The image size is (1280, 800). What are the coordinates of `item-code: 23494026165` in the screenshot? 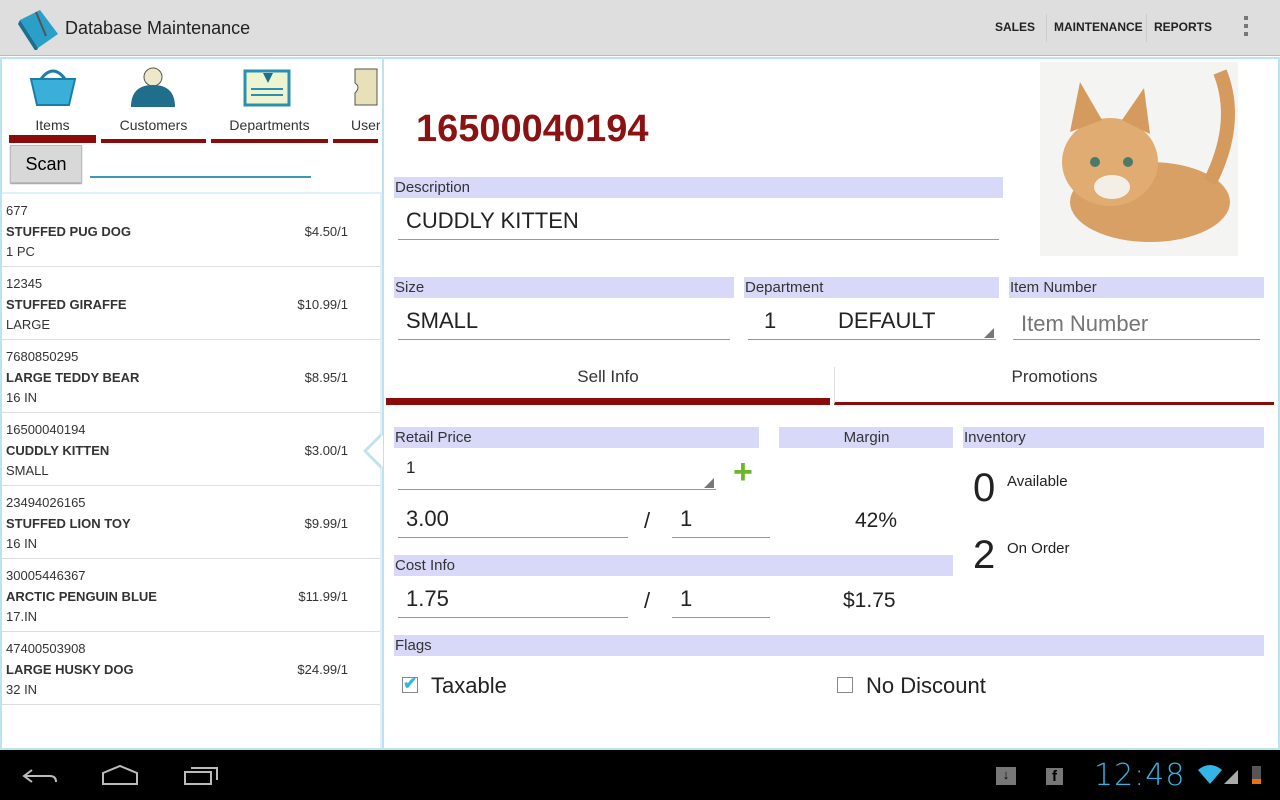 It's located at (46, 502).